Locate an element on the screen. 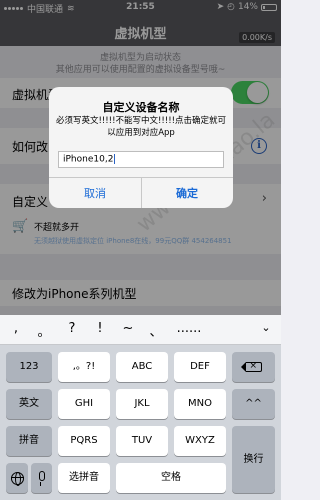 This screenshot has height=500, width=320. candidate-key: , is located at coordinates (16, 328).